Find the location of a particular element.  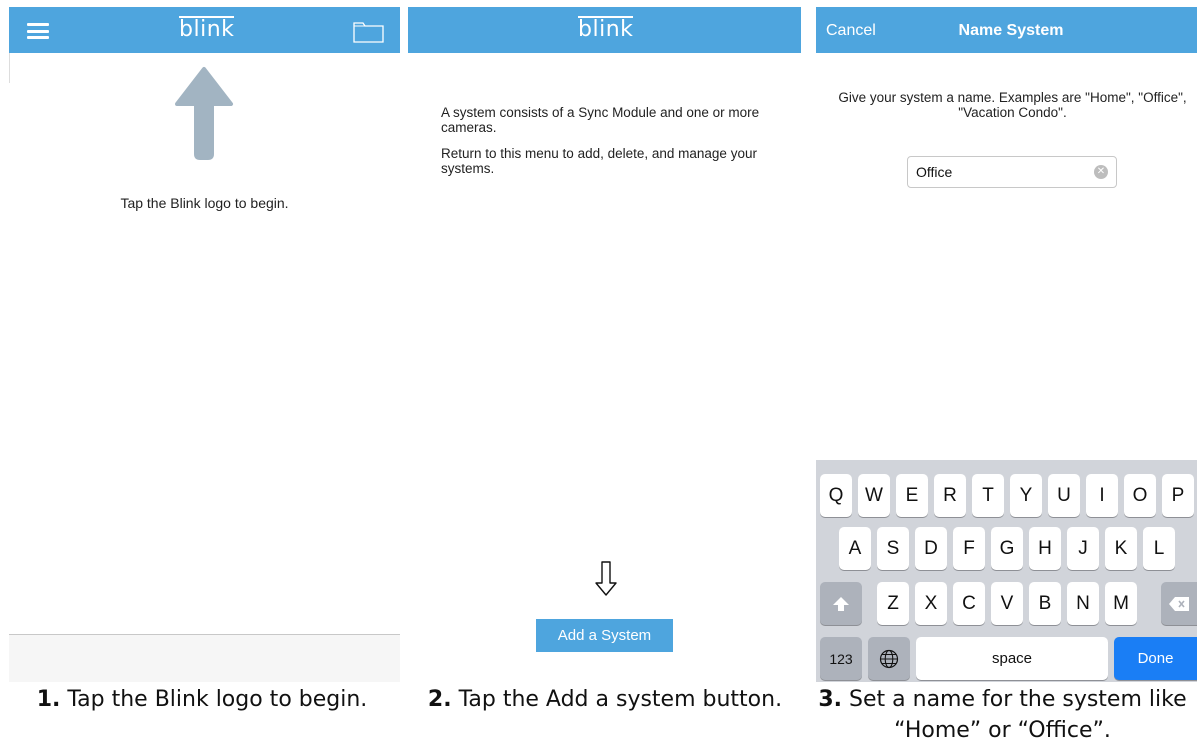

step-number: 3. is located at coordinates (830, 699).